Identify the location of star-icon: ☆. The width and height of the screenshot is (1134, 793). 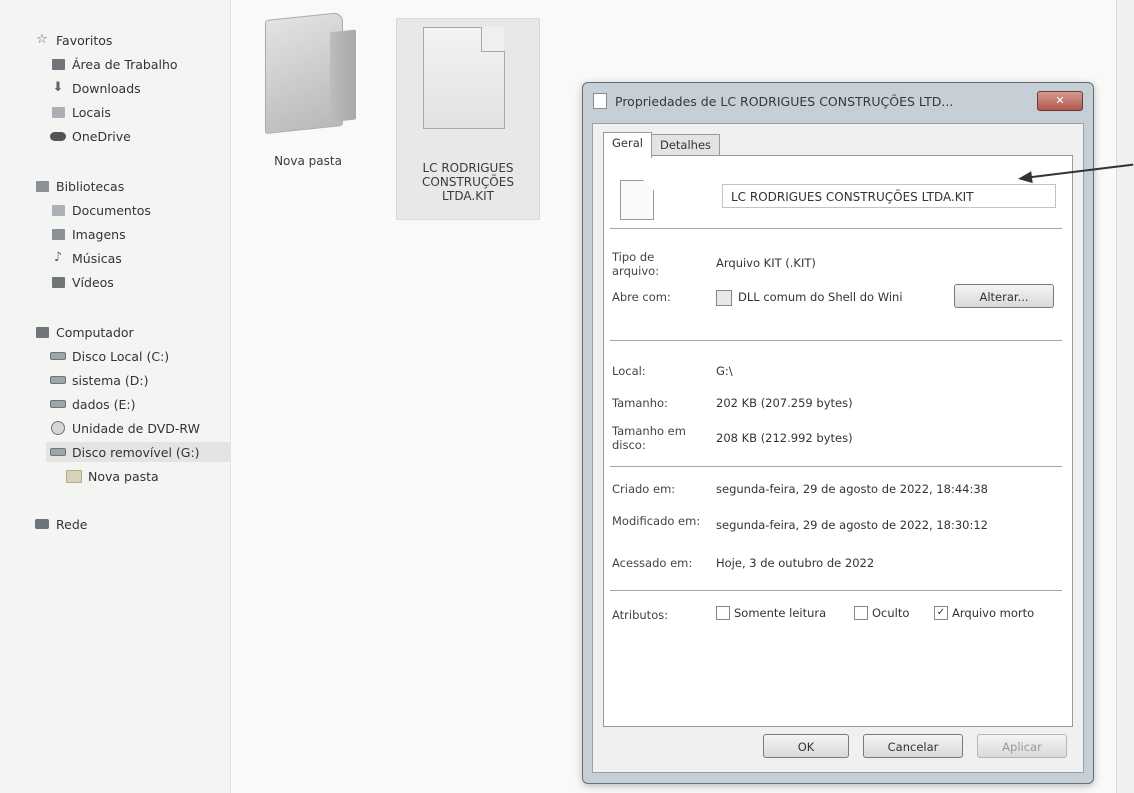
(42, 39).